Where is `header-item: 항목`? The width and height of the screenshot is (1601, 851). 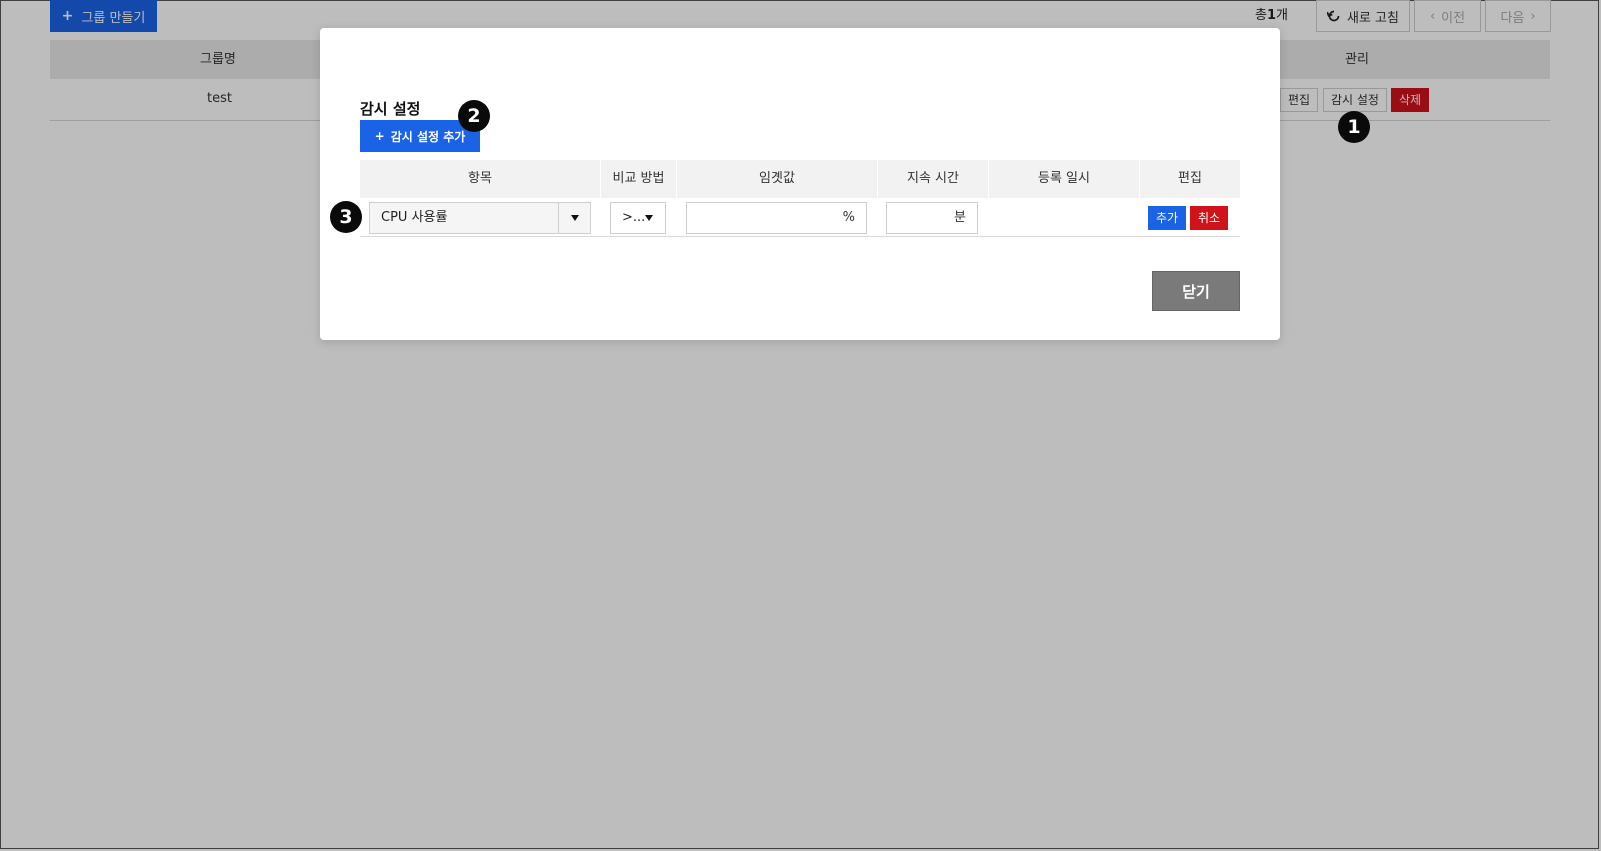 header-item: 항목 is located at coordinates (480, 178).